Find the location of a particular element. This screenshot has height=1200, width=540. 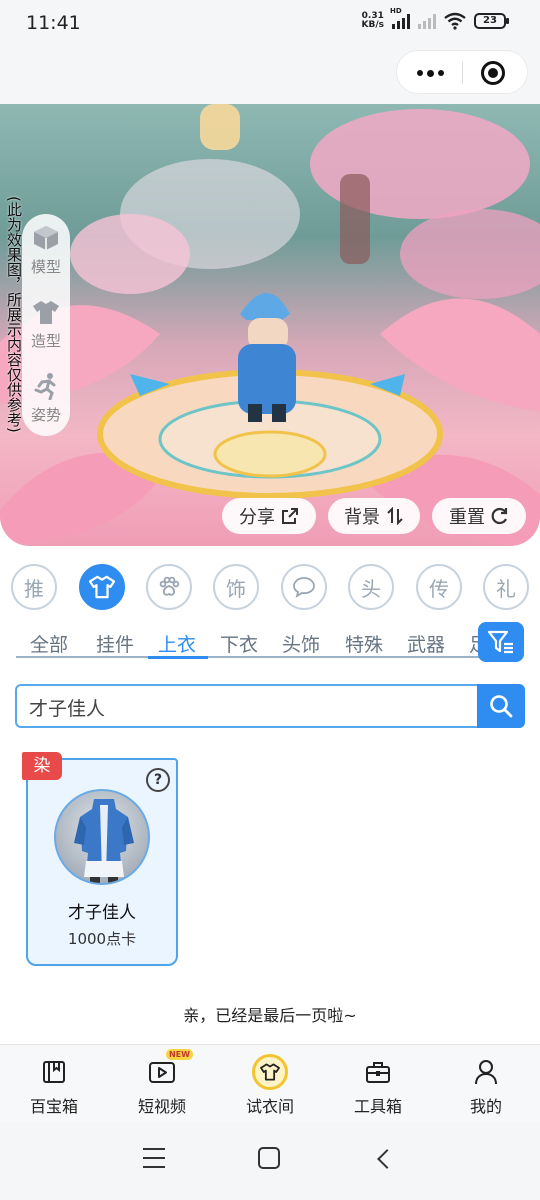

paw-icon is located at coordinates (169, 586).